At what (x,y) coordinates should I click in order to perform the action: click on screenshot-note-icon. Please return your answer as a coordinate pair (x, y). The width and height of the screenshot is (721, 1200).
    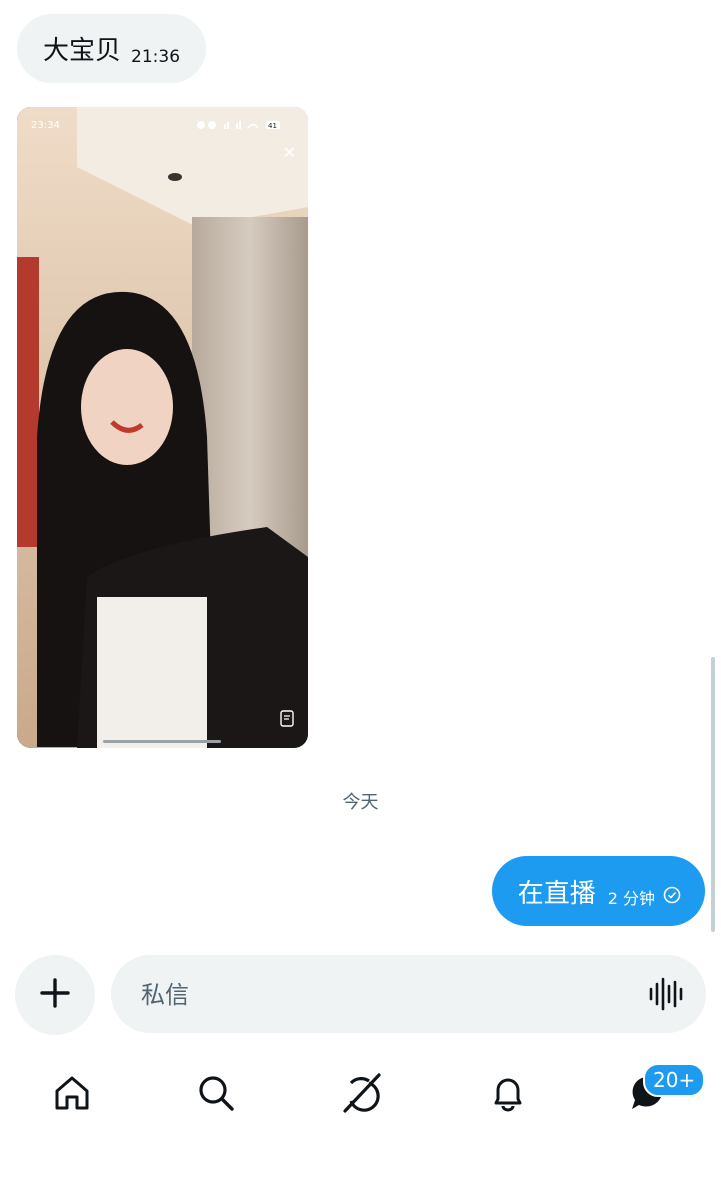
    Looking at the image, I should click on (288, 719).